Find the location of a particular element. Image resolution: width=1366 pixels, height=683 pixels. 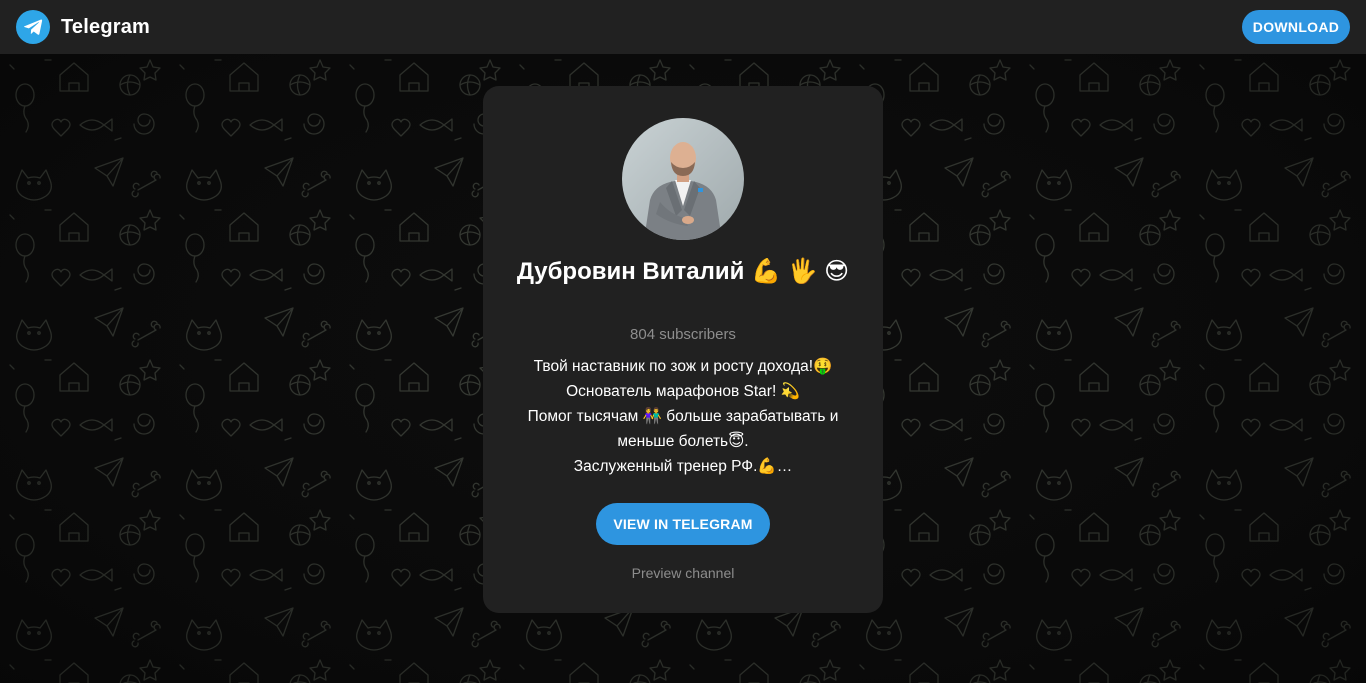

description-line: Основатель марафонов Star! 💫 is located at coordinates (683, 391).